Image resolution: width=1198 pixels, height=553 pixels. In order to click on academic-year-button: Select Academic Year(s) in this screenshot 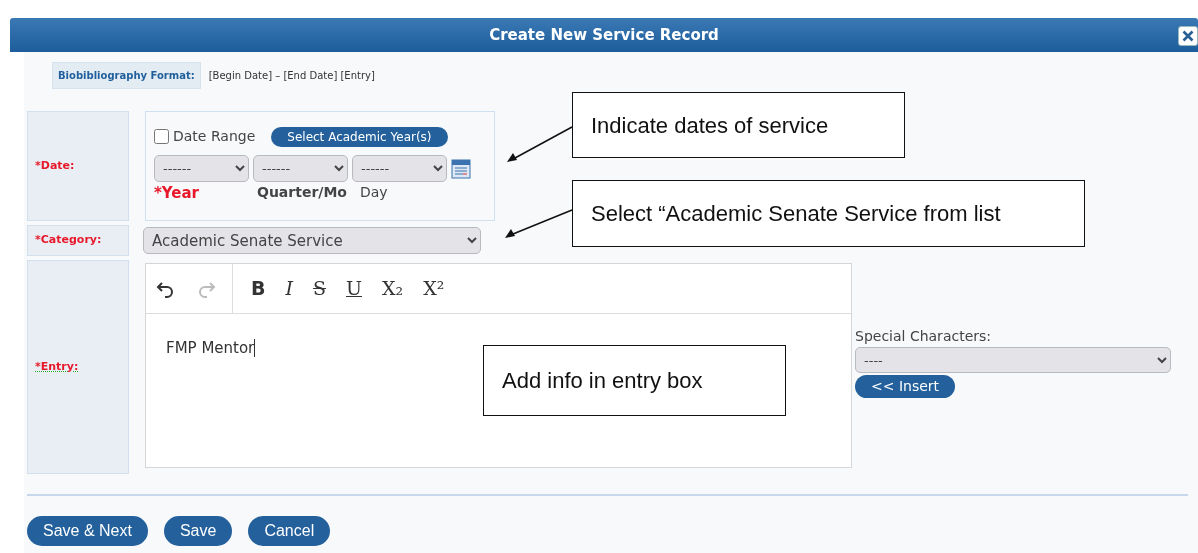, I will do `click(359, 136)`.